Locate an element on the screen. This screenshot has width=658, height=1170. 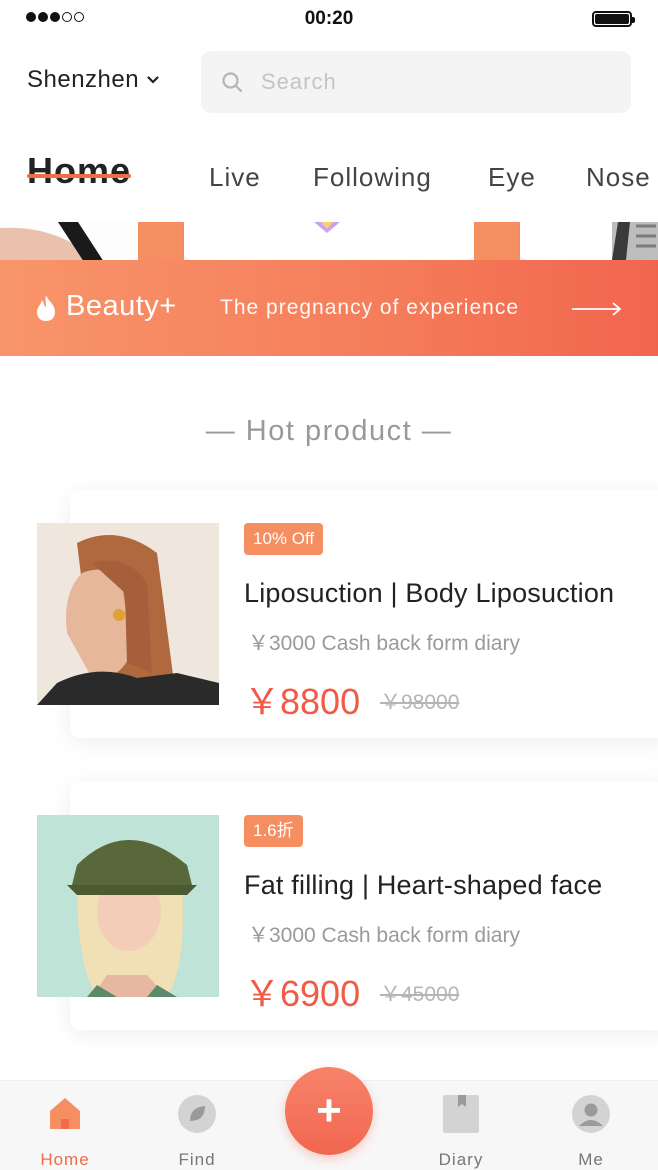
tab-home: Home is located at coordinates (79, 171).